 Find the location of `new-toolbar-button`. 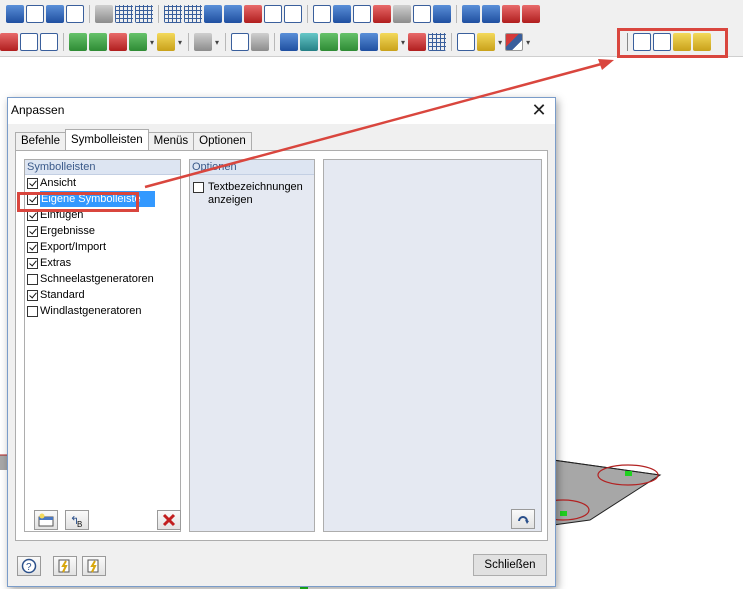

new-toolbar-button is located at coordinates (46, 520).